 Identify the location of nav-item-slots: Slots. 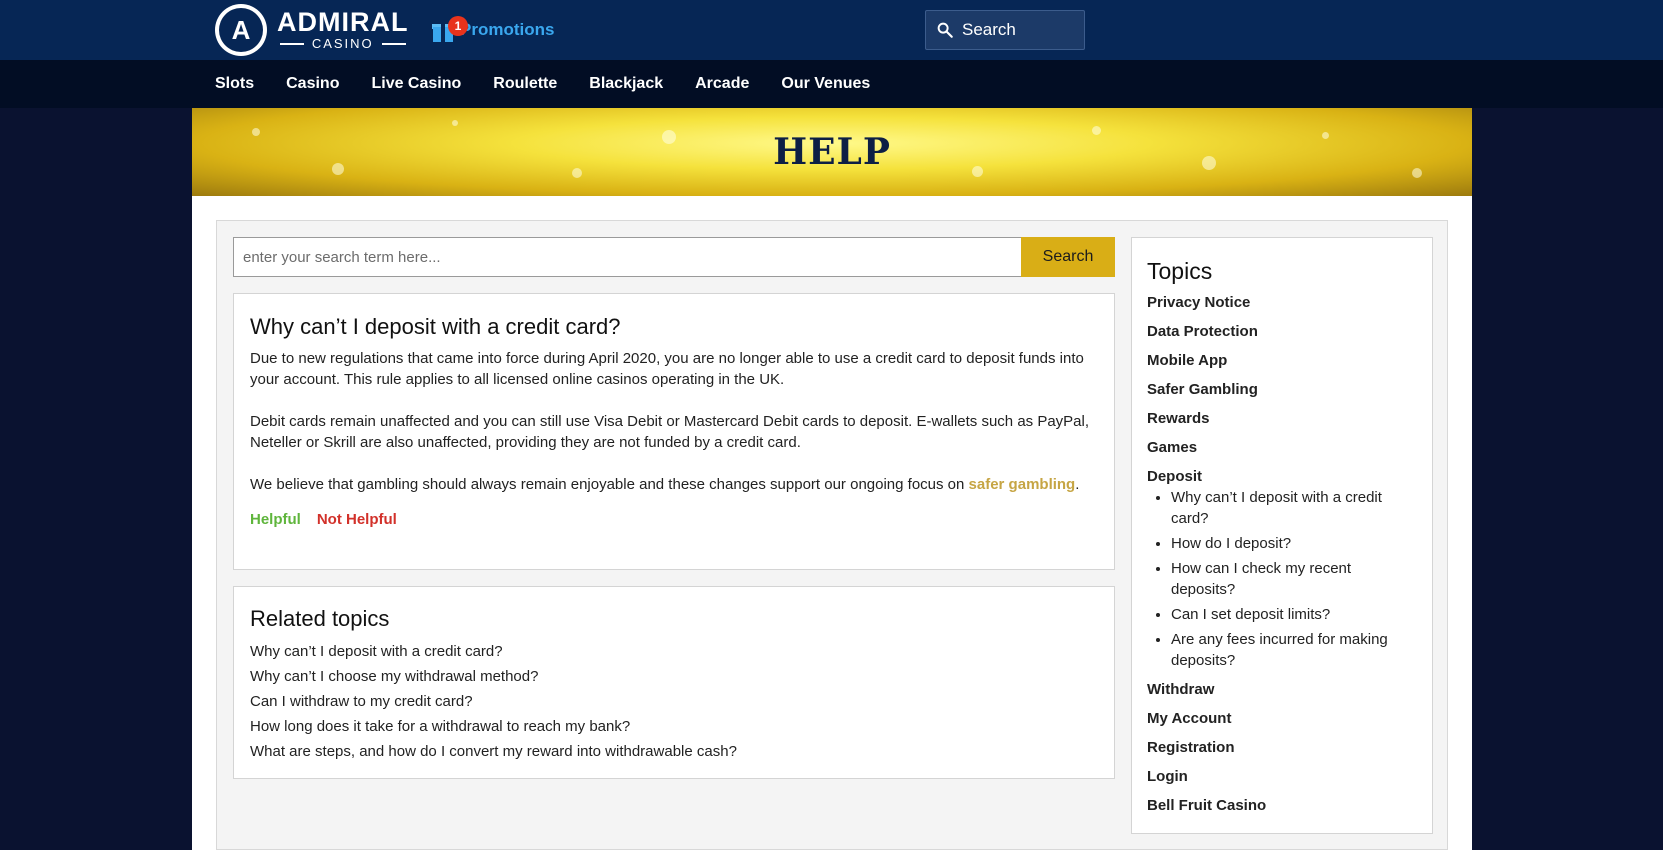
(234, 84).